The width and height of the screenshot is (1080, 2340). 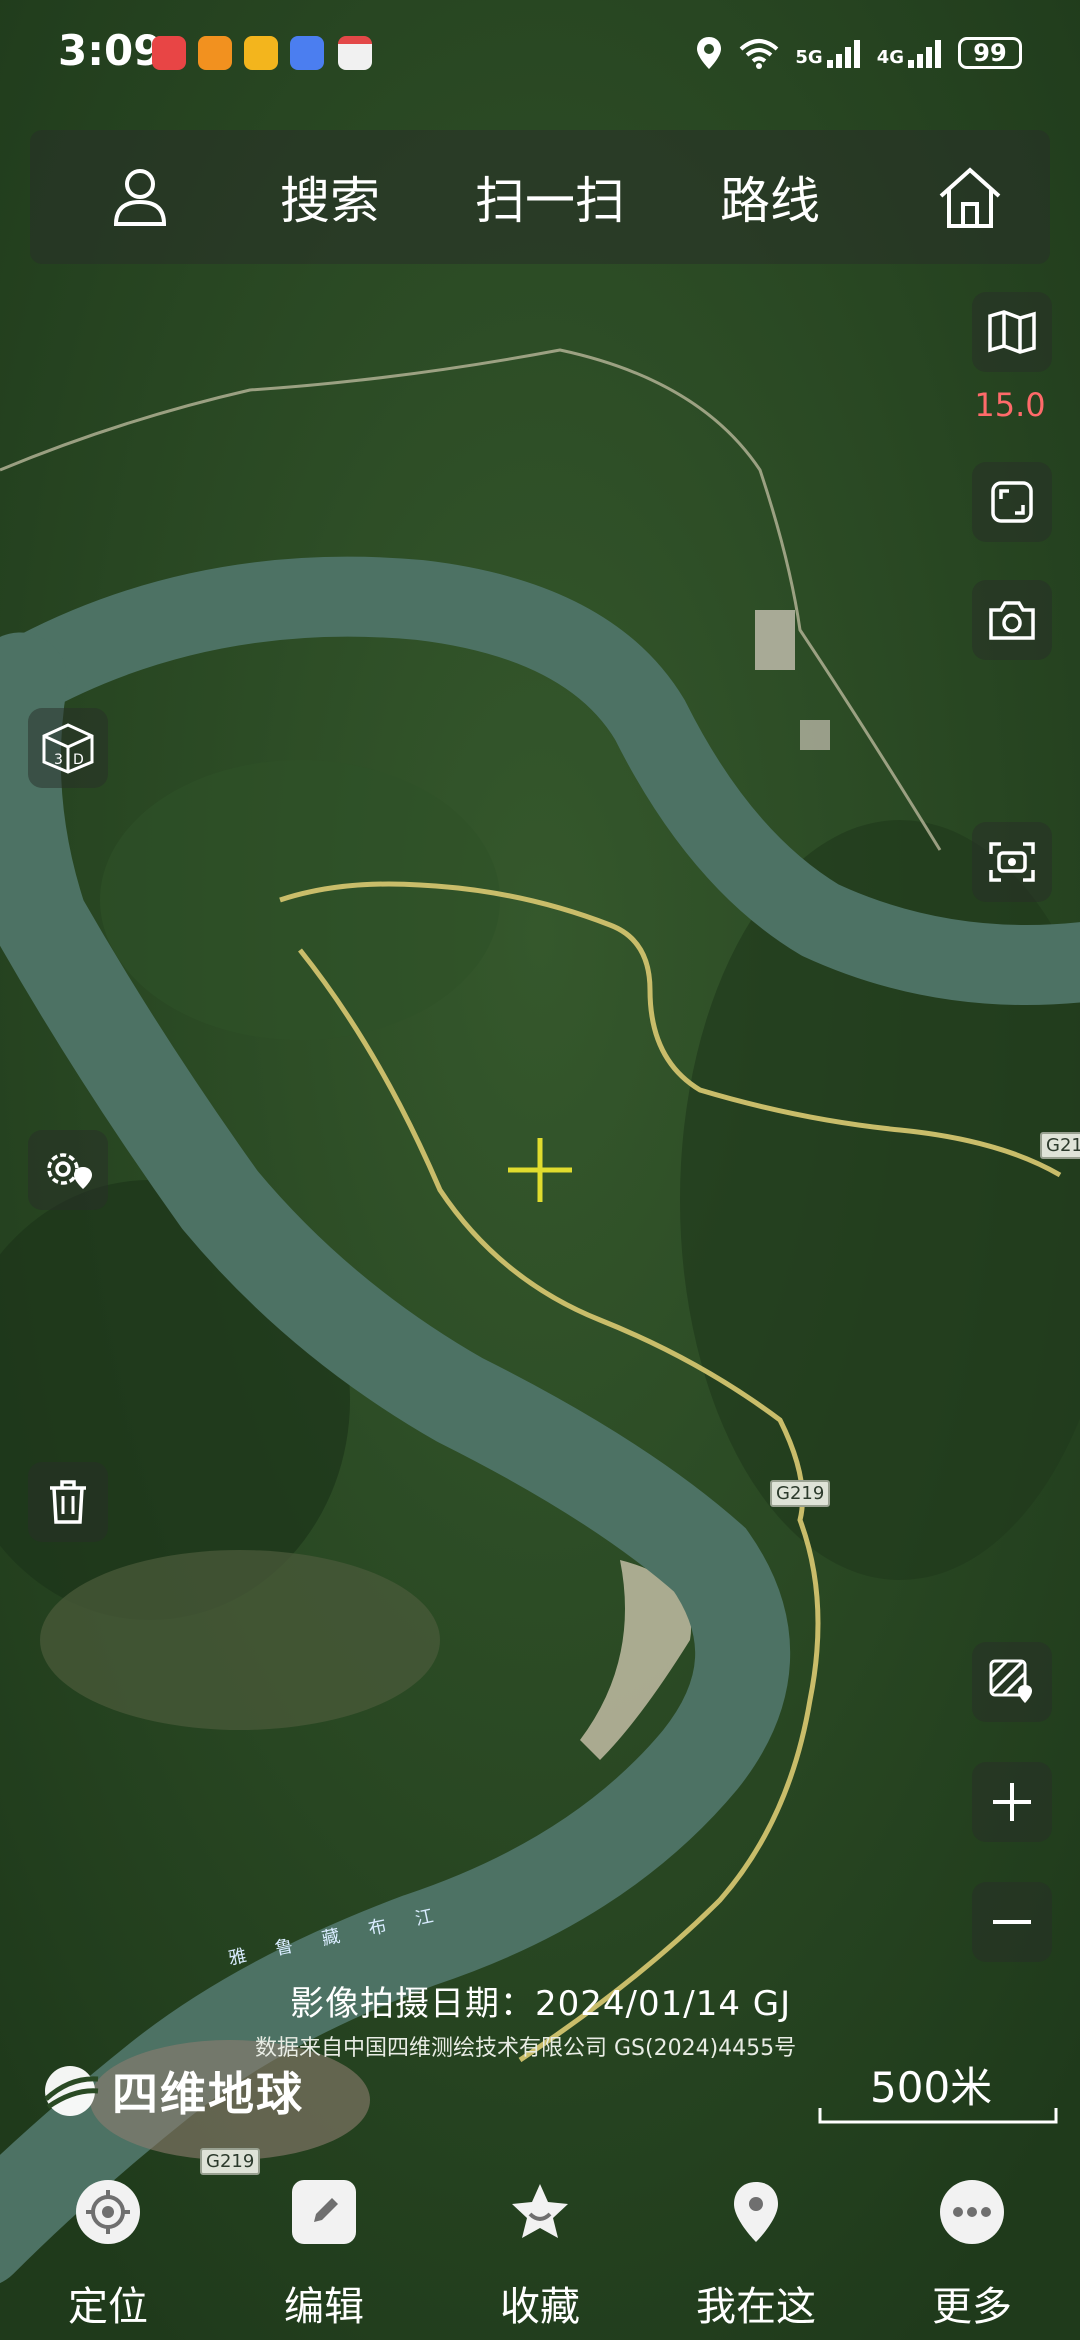 I want to click on clear-map-button, so click(x=1012, y=1682).